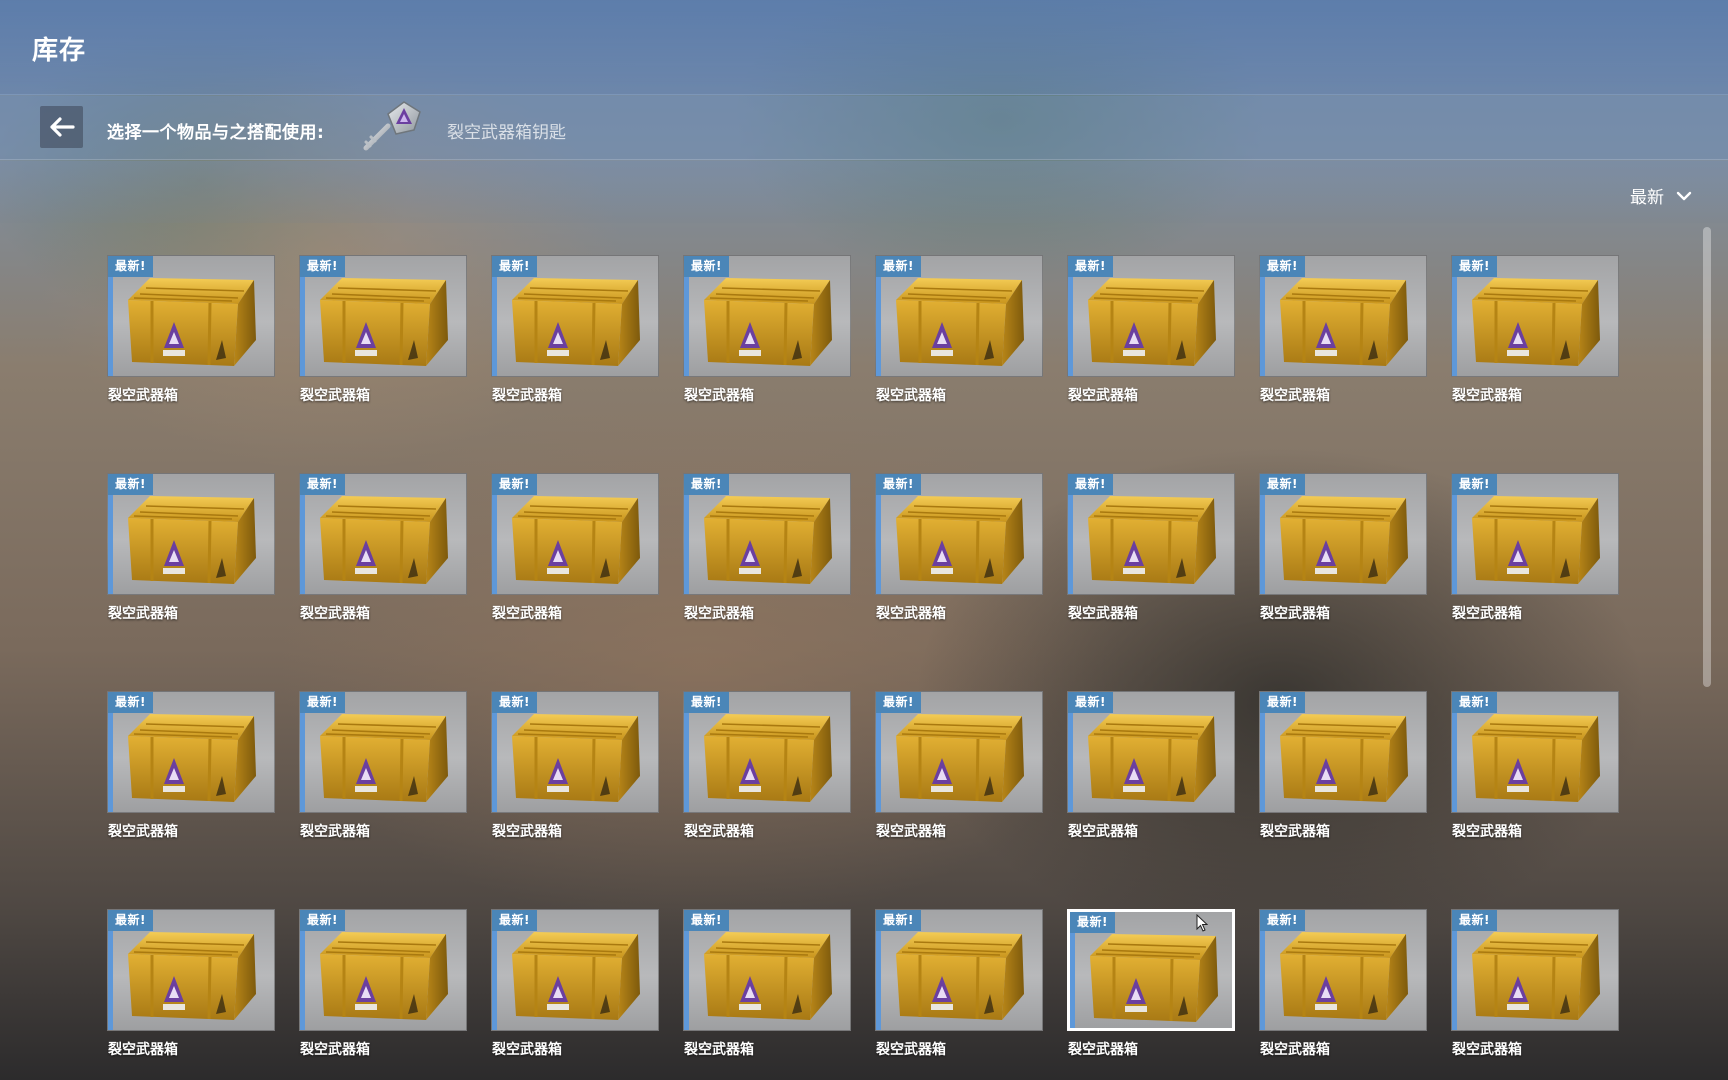 The height and width of the screenshot is (1080, 1728). I want to click on scrollbar, so click(1707, 457).